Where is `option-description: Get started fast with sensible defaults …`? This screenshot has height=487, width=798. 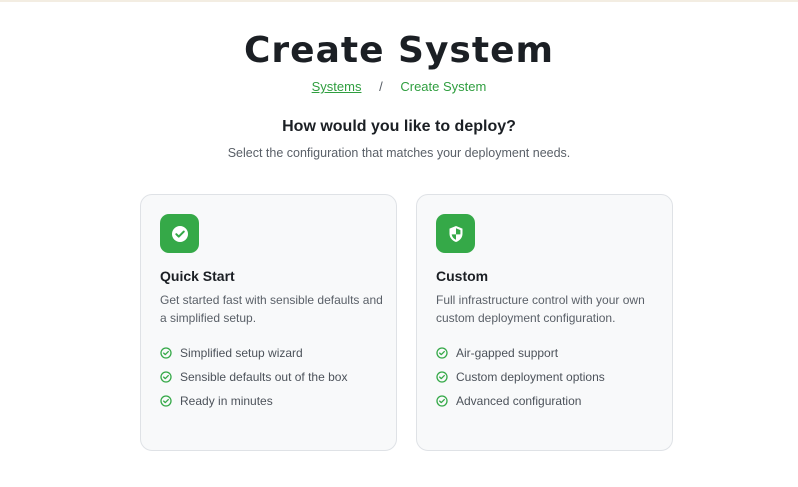
option-description: Get started fast with sensible defaults … is located at coordinates (271, 309).